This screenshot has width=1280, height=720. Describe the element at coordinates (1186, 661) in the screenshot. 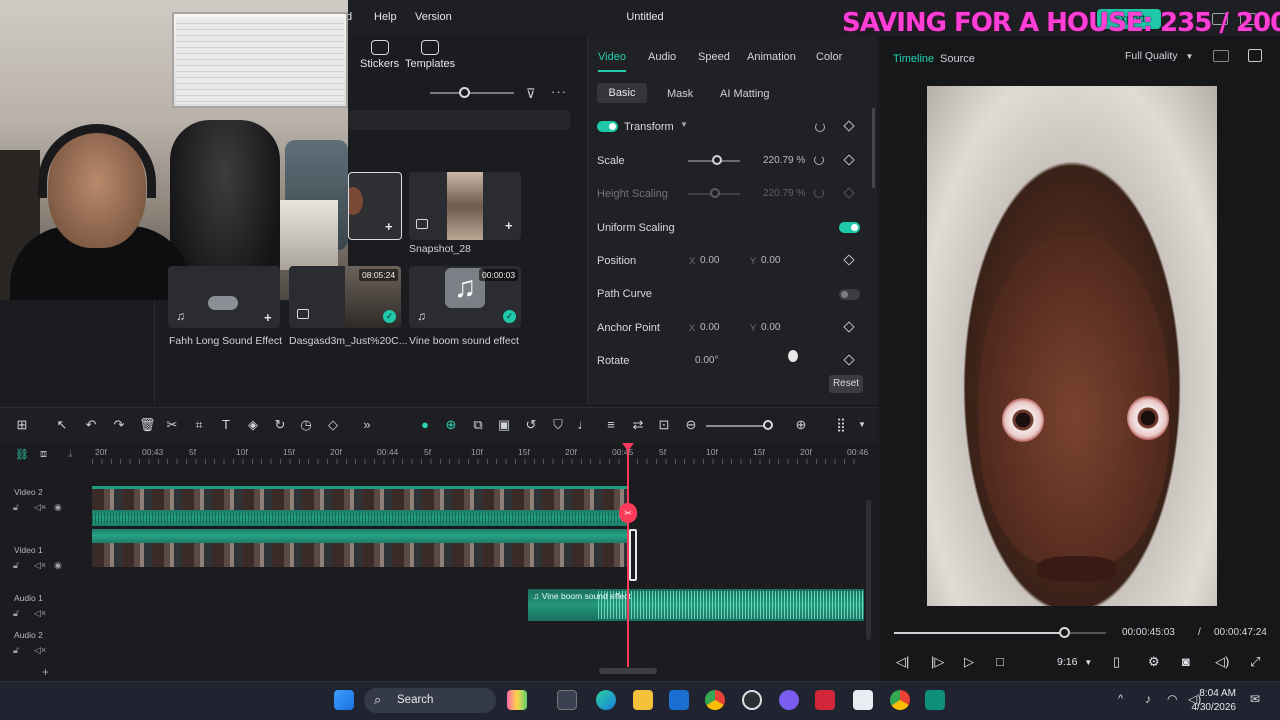

I see `camera-icon: ◙` at that location.